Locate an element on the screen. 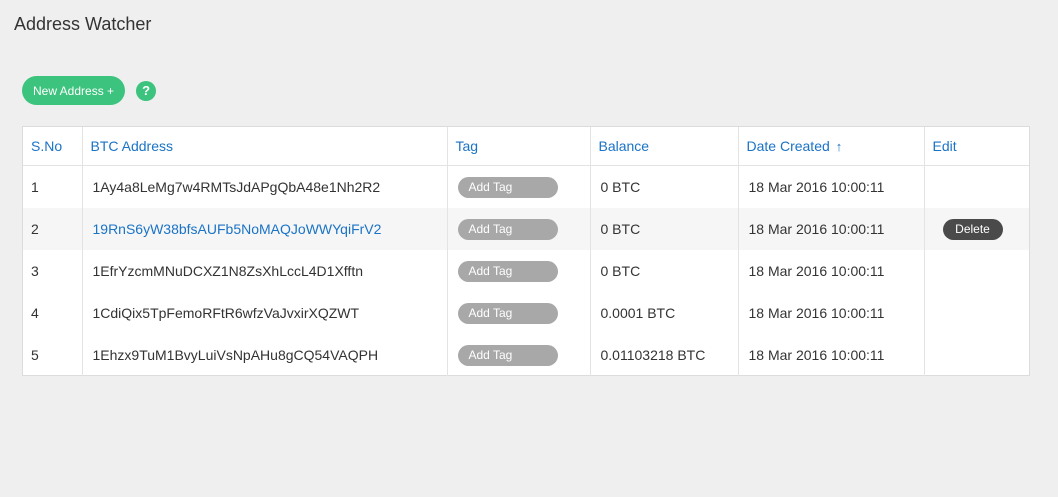 The image size is (1058, 497). row-sno: 5 is located at coordinates (53, 355).